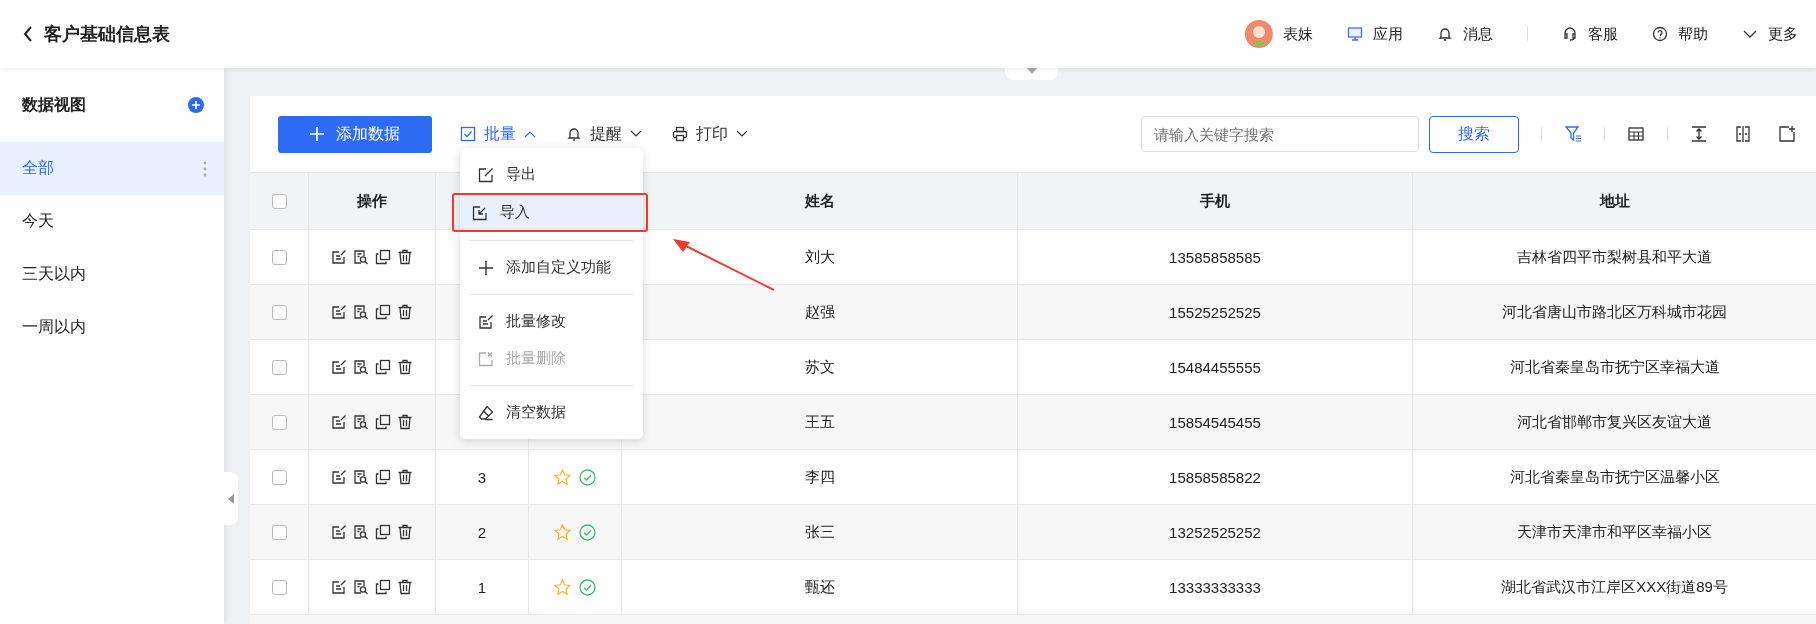 Image resolution: width=1816 pixels, height=624 pixels. I want to click on search-field: 请输入关键字搜索, so click(1280, 134).